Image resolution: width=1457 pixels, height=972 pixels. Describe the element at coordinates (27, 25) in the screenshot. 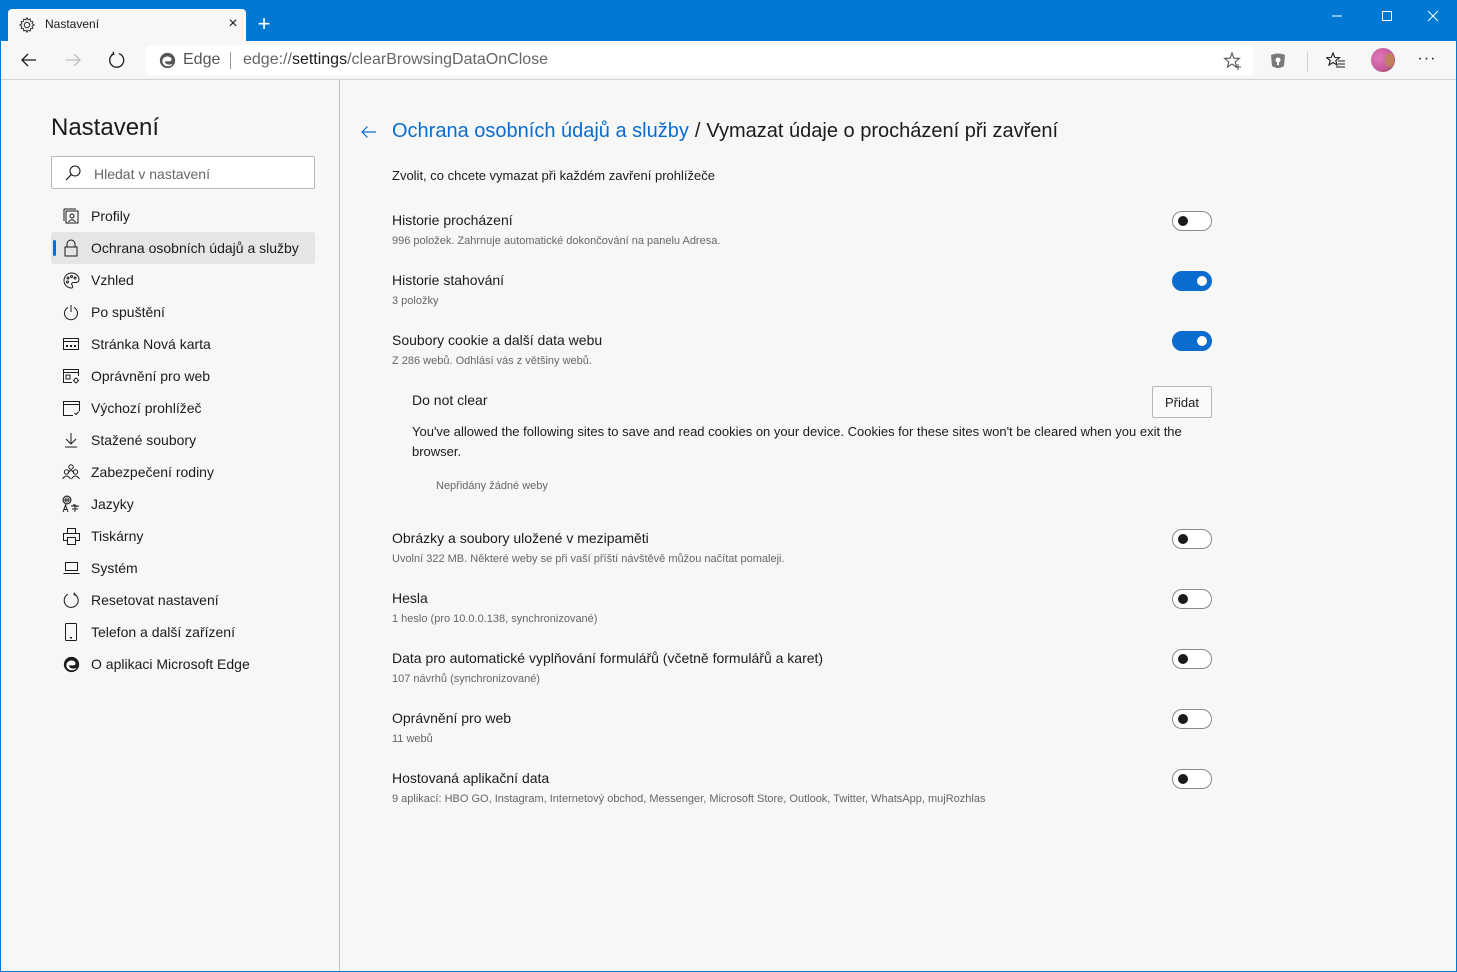

I see `gear-icon` at that location.